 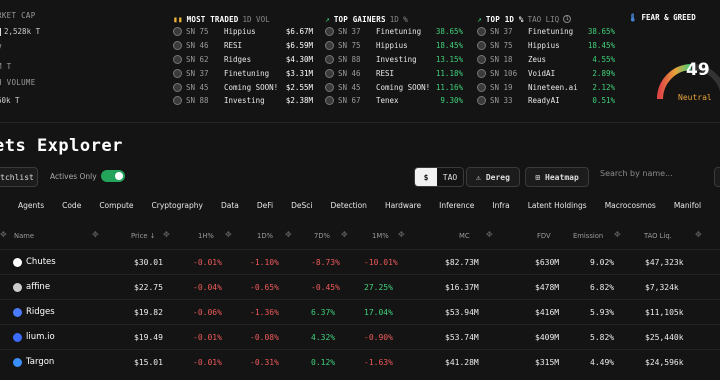 What do you see at coordinates (243, 46) in the screenshot?
I see `list-item: SN 46 RESI $6.59M` at bounding box center [243, 46].